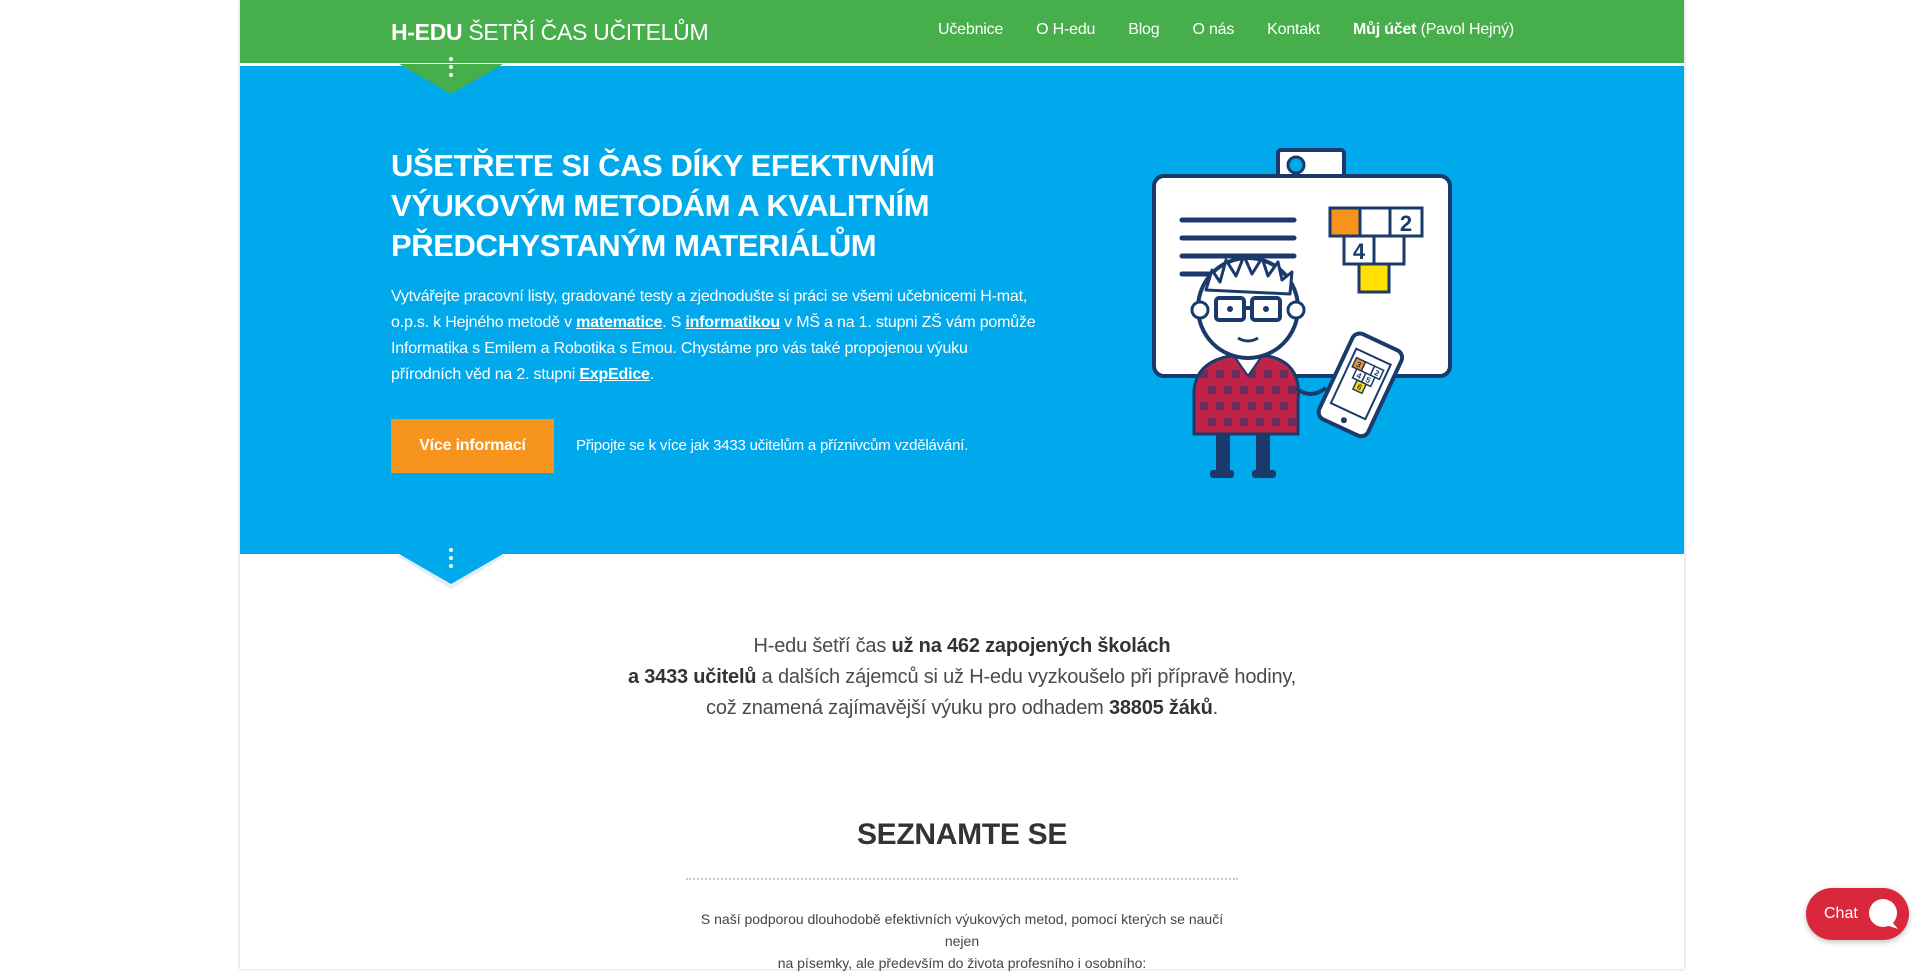 The height and width of the screenshot is (974, 1920). I want to click on link-expedice: ExpEdice, so click(614, 374).